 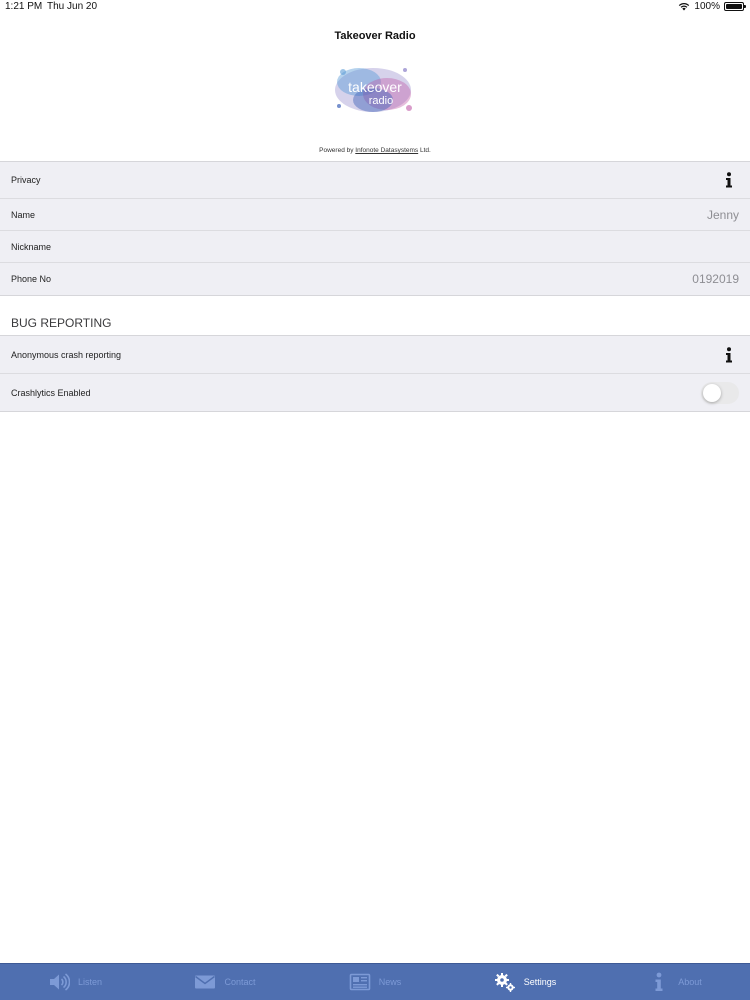 I want to click on status-time: 1:21 PM, so click(x=24, y=6).